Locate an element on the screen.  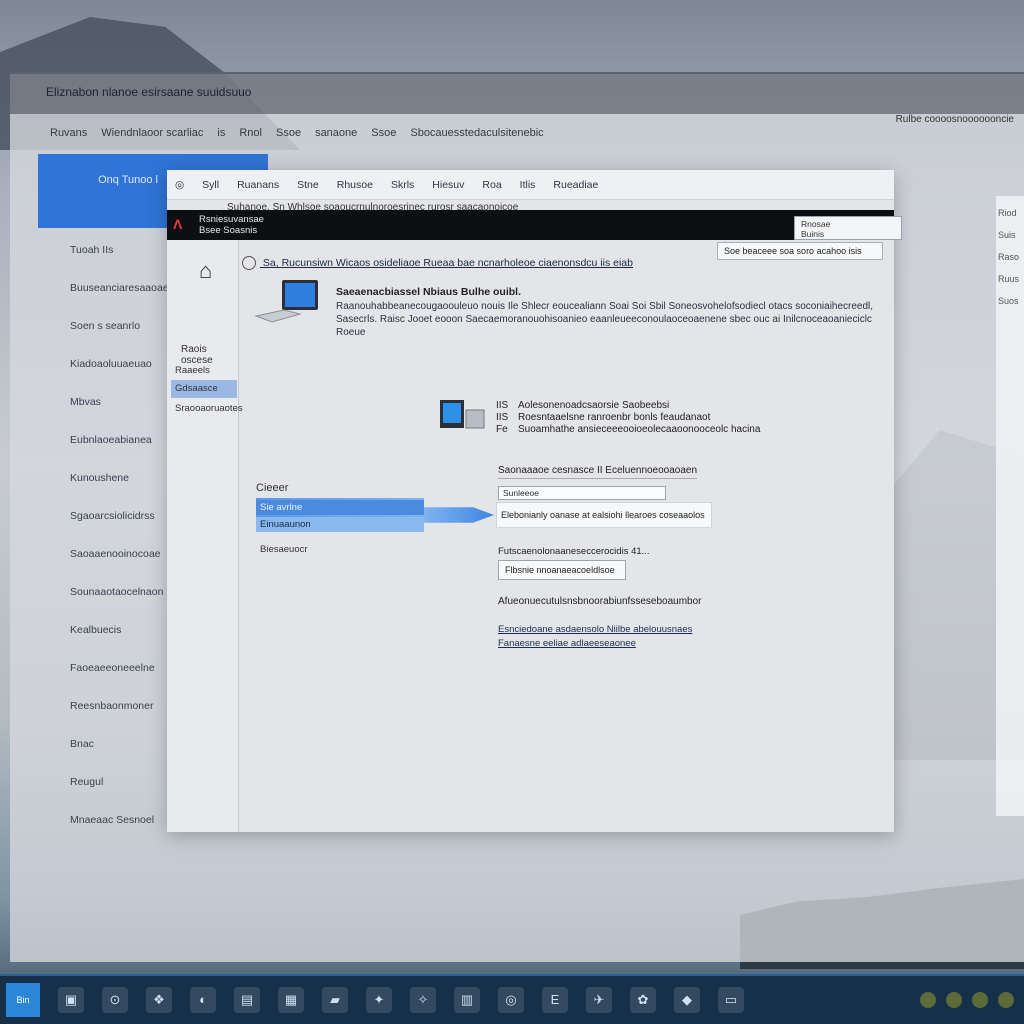
menu-item: Skrls is located at coordinates (402, 185).